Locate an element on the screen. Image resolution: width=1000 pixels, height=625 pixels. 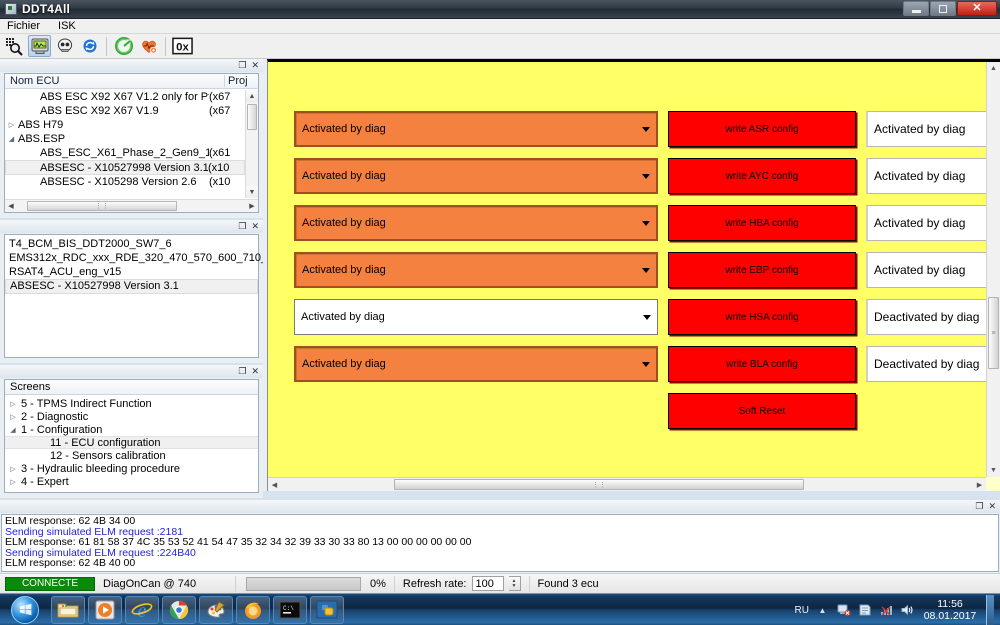
ecu-monitor-icon is located at coordinates (39, 46).